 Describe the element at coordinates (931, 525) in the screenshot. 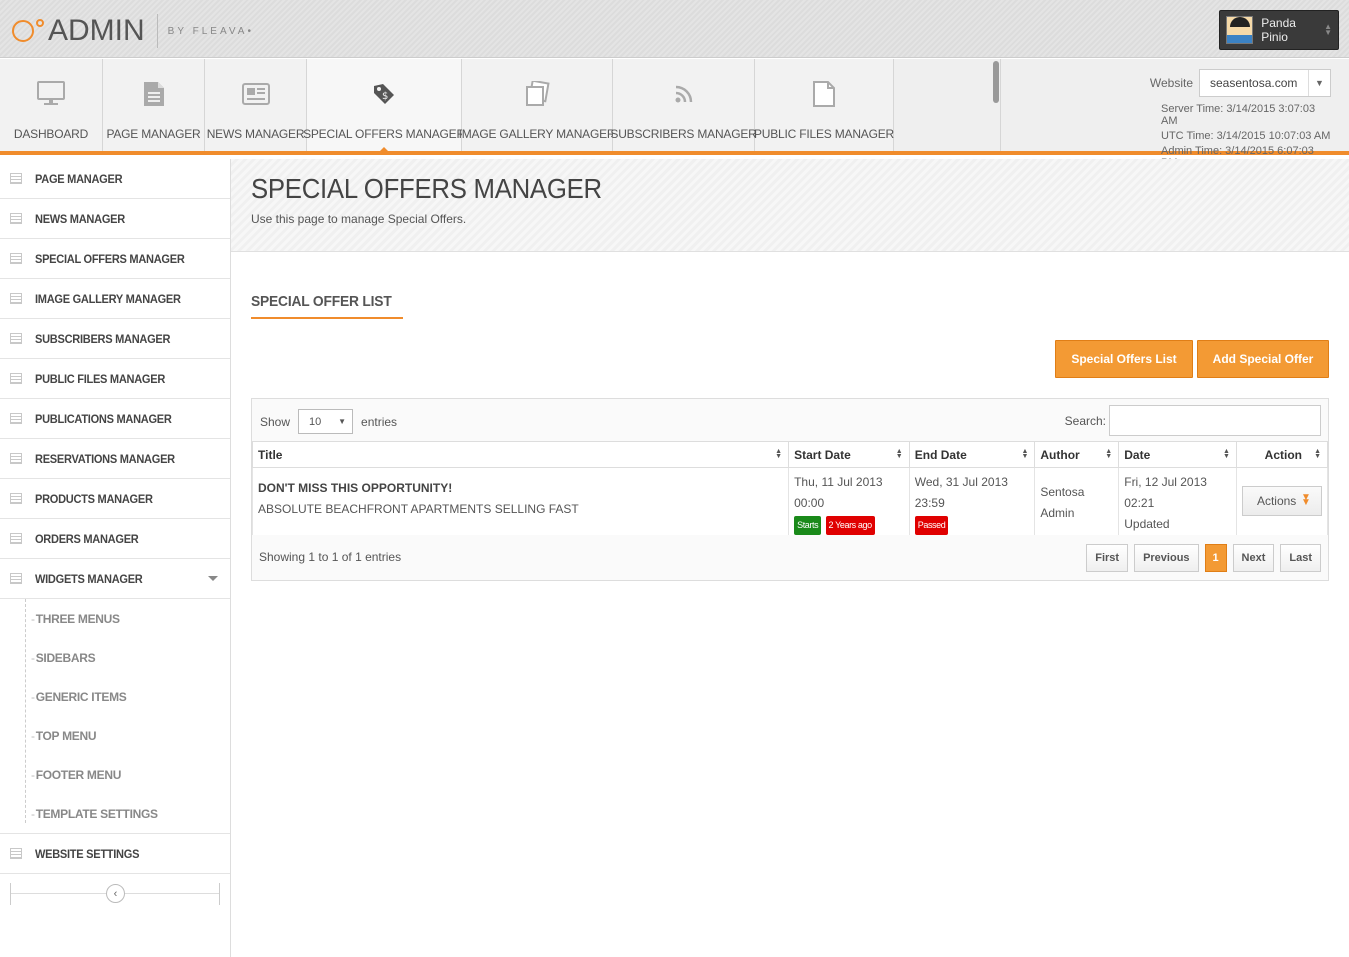

I see `status-badge: Passed` at that location.